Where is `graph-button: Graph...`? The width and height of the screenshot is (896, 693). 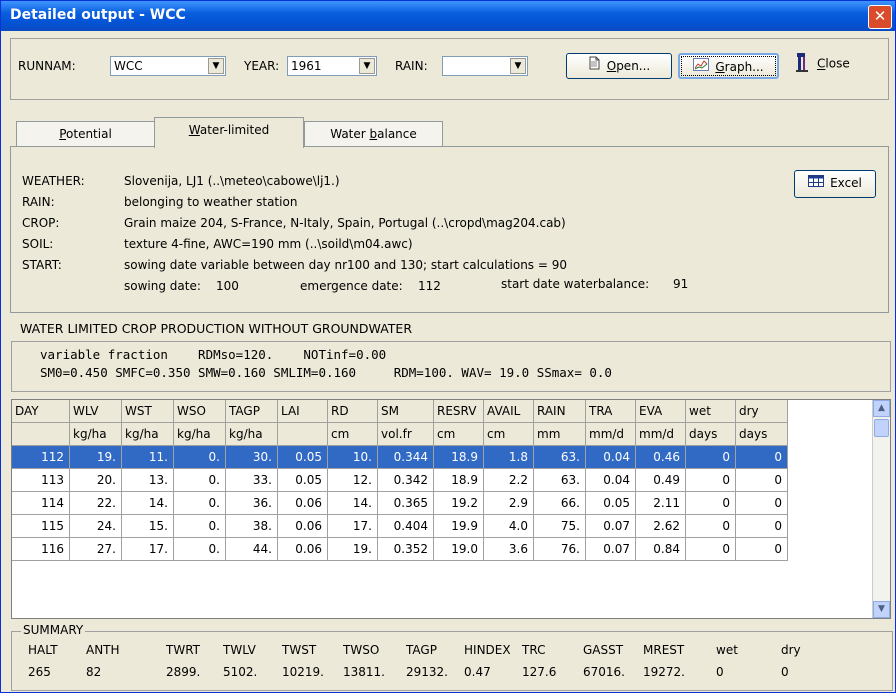
graph-button: Graph... is located at coordinates (728, 66).